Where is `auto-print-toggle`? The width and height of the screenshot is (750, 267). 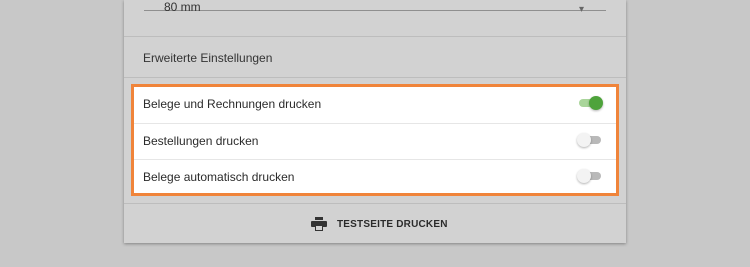
auto-print-toggle is located at coordinates (589, 176).